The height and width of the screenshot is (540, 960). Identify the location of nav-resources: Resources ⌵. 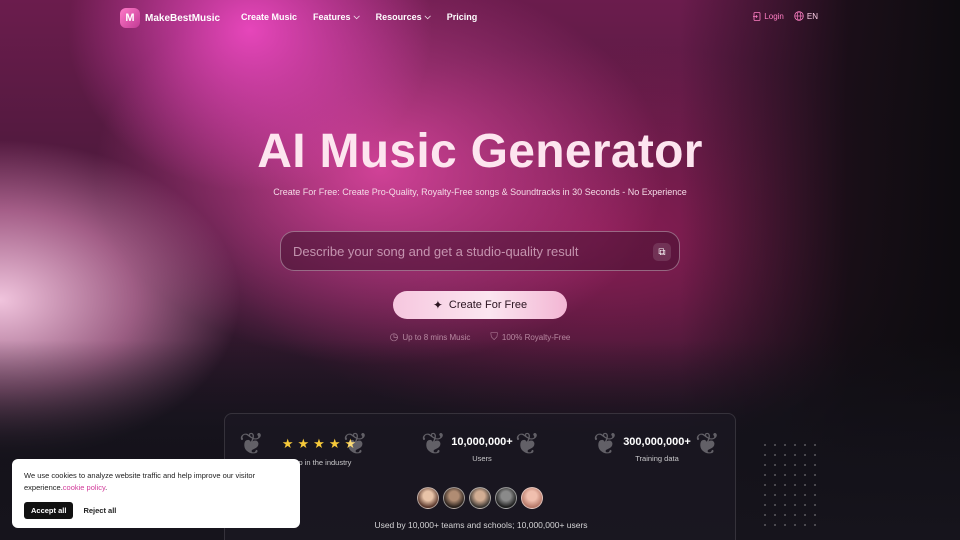
(403, 17).